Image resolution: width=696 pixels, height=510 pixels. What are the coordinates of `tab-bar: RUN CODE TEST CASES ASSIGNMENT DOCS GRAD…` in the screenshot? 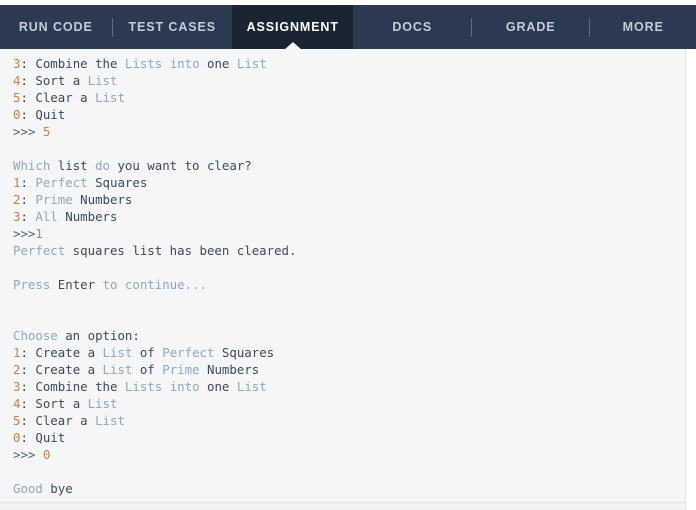 It's located at (348, 27).